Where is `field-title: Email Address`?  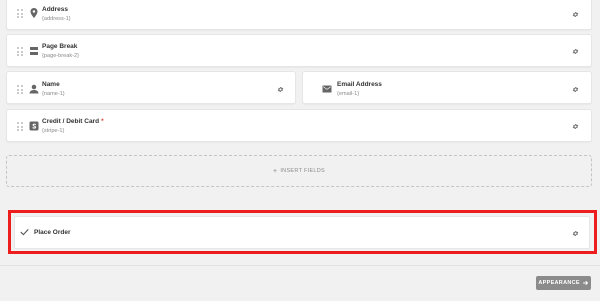
field-title: Email Address is located at coordinates (359, 84).